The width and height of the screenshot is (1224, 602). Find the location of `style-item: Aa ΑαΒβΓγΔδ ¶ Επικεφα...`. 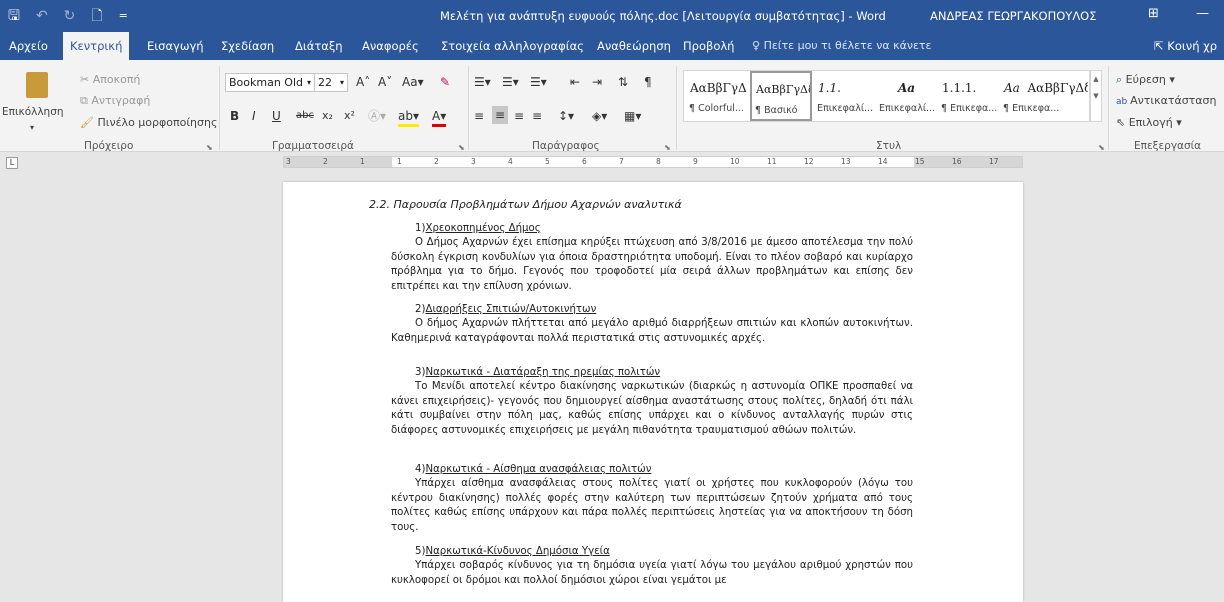

style-item: Aa ΑαΒβΓγΔδ ¶ Επικεφα... is located at coordinates (1044, 96).